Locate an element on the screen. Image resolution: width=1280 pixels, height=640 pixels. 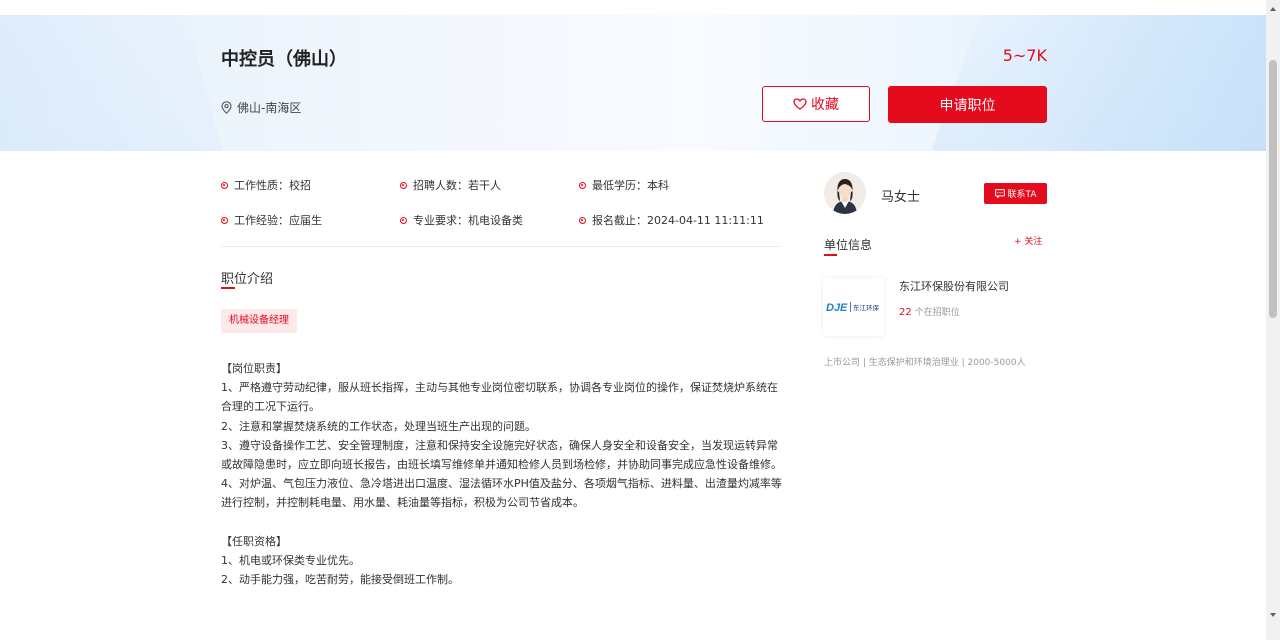
attr-job-type: 工作性质： 校招 is located at coordinates (266, 185).